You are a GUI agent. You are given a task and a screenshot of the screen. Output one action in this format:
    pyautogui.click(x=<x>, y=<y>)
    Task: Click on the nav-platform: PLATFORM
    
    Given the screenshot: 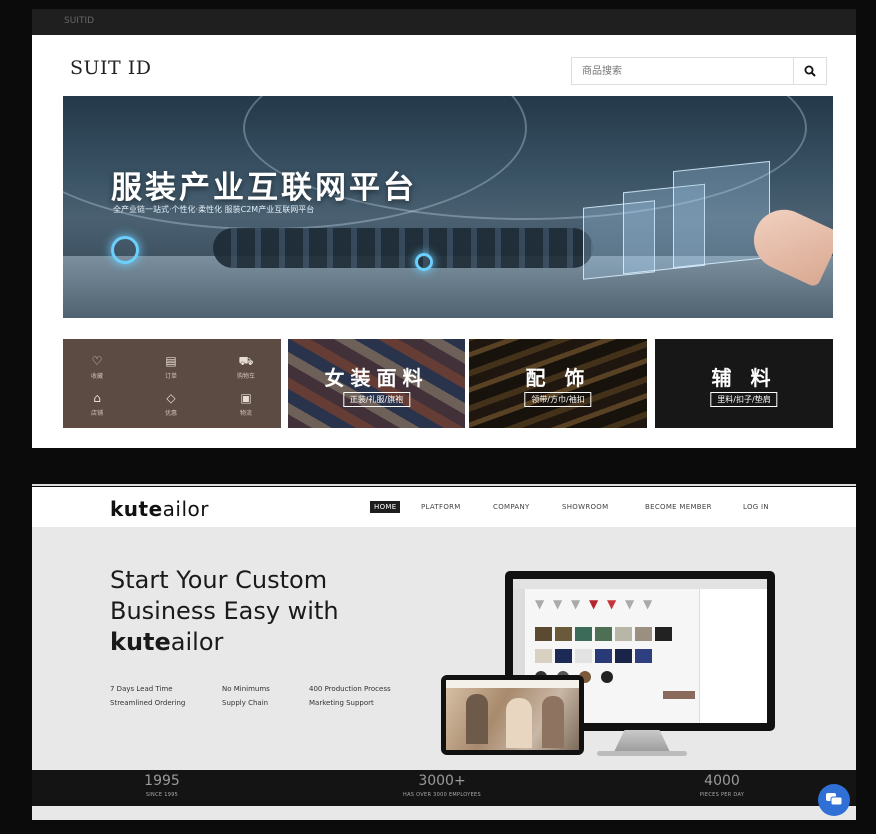 What is the action you would take?
    pyautogui.click(x=441, y=507)
    